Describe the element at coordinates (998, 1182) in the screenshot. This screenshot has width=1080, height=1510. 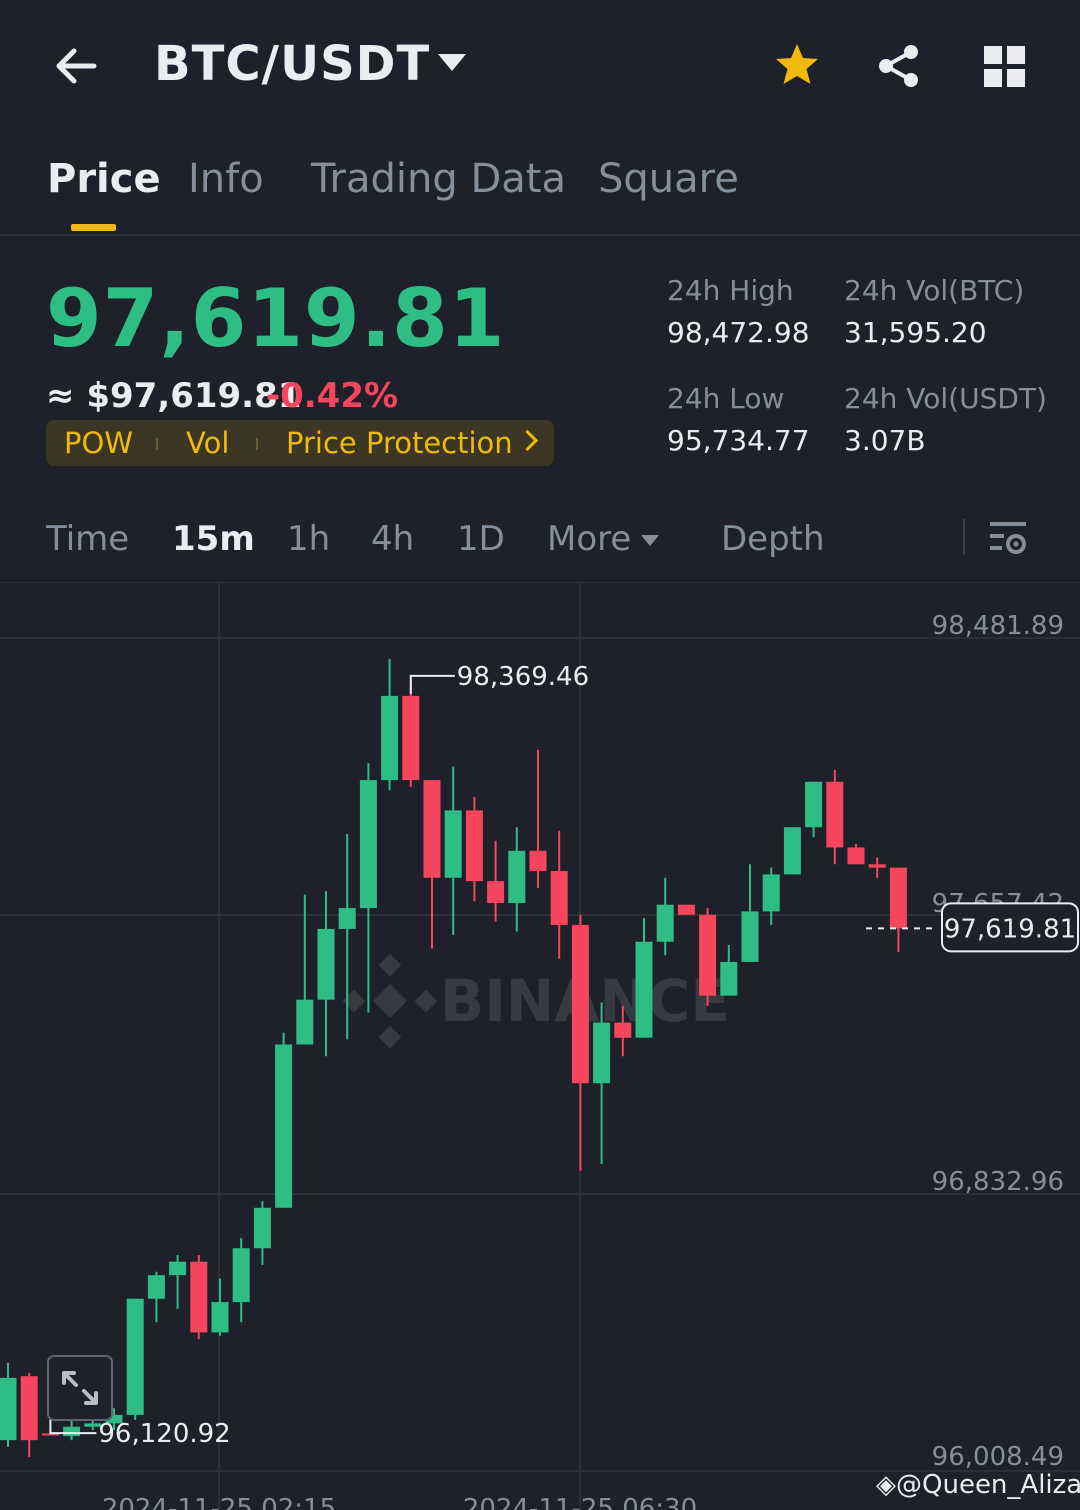
I see `y-axis-label: 96,832.96` at that location.